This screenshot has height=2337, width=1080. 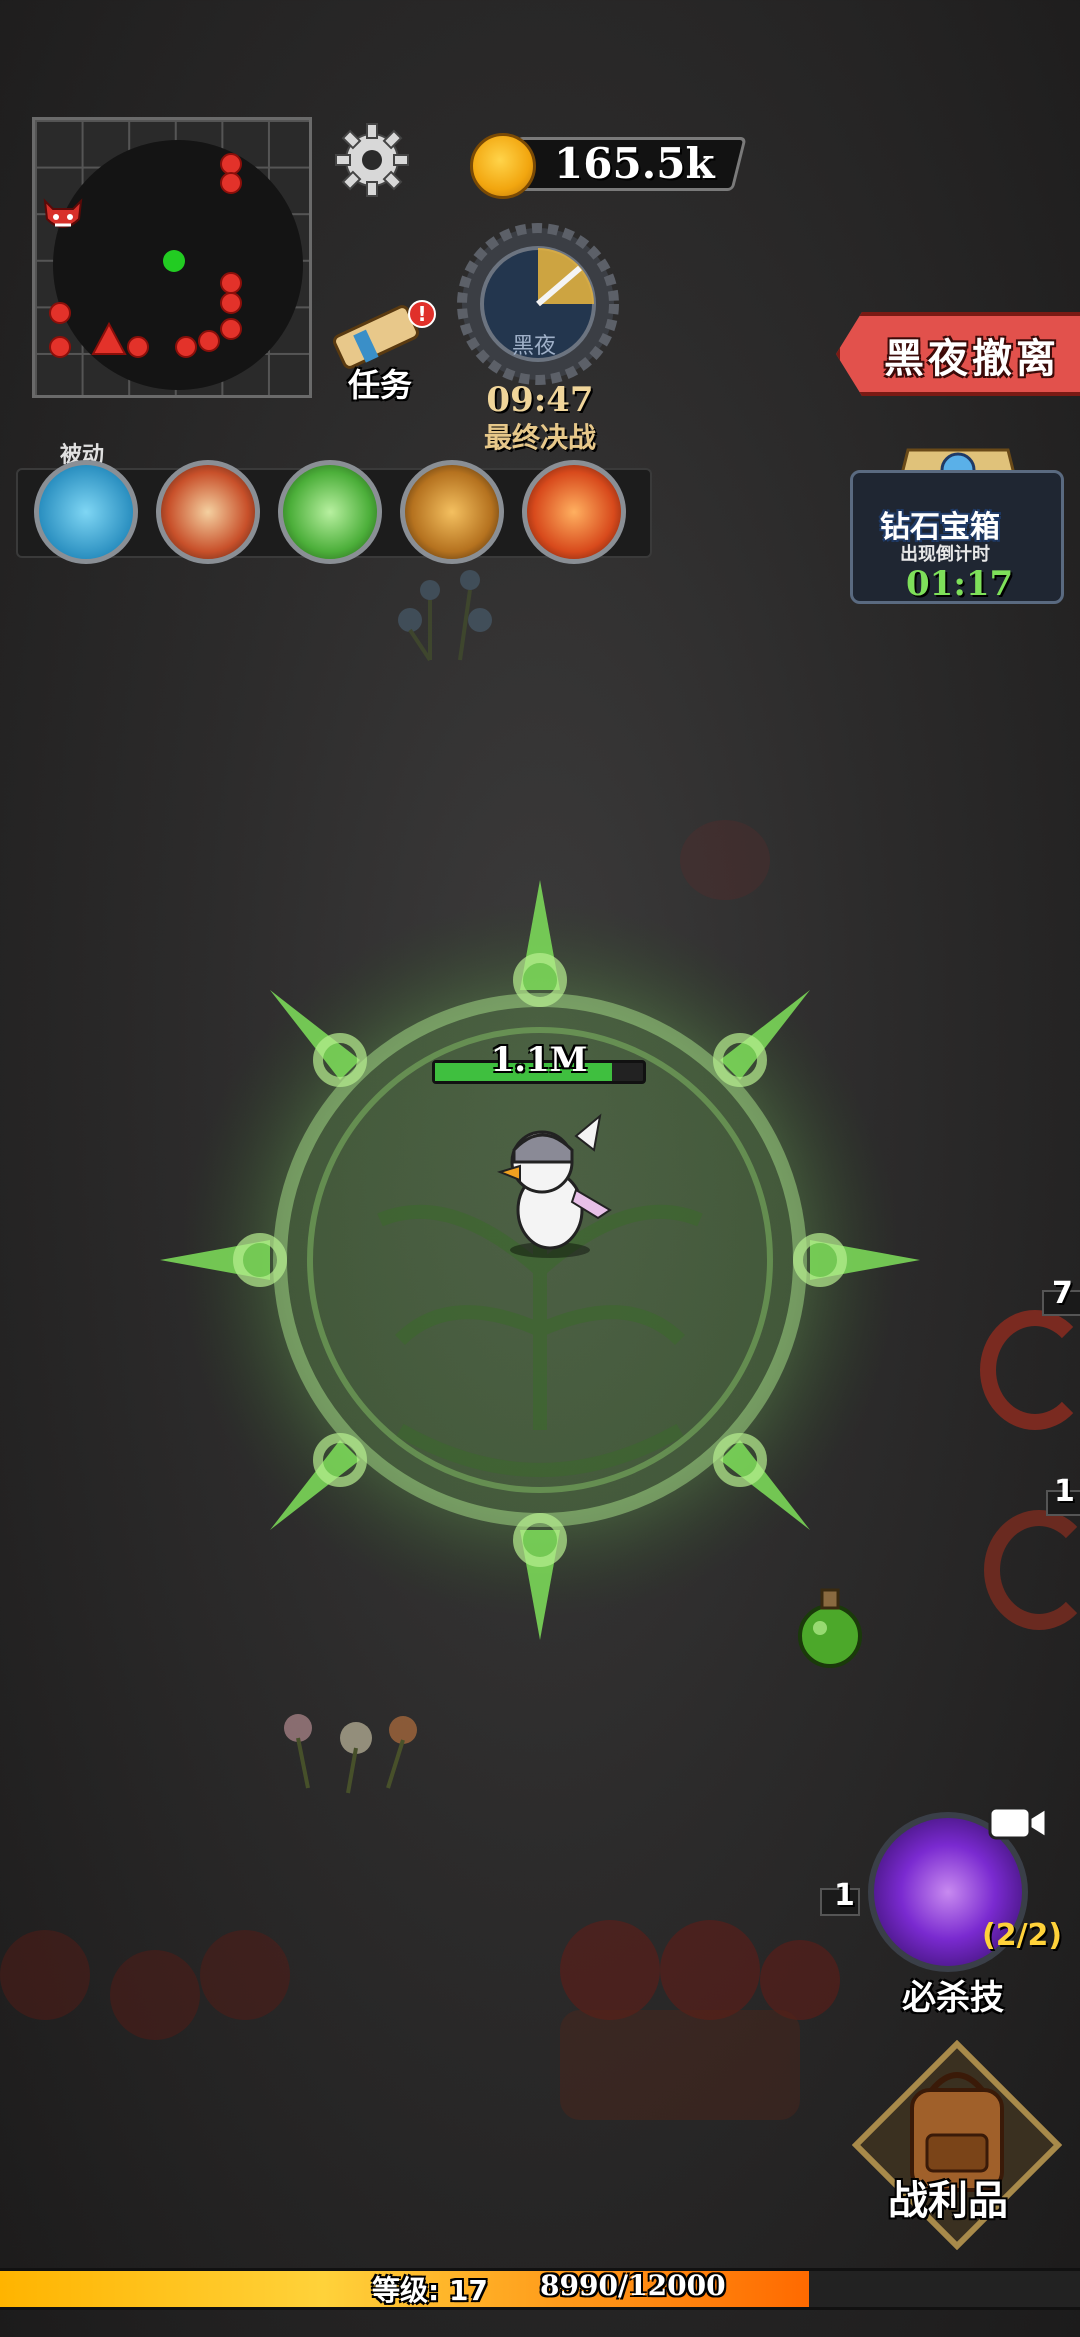 What do you see at coordinates (372, 160) in the screenshot?
I see `settings-gear-icon` at bounding box center [372, 160].